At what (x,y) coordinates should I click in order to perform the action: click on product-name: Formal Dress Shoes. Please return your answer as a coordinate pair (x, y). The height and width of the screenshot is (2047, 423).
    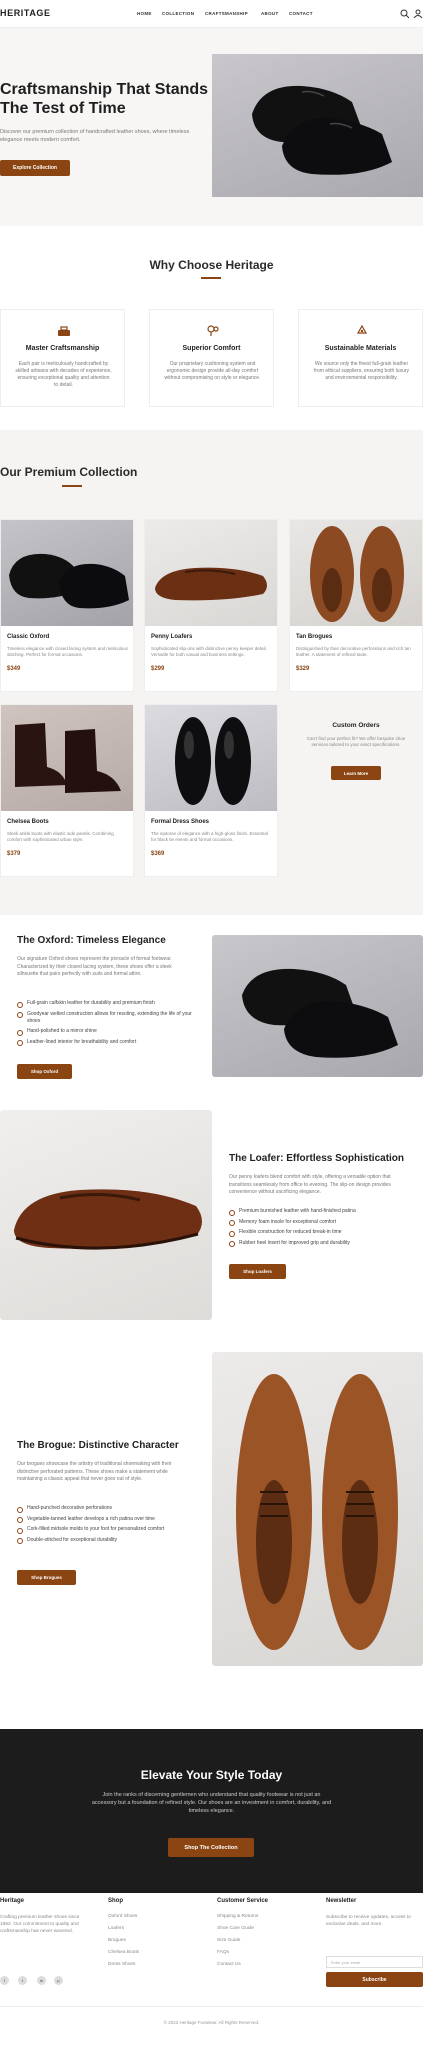
    Looking at the image, I should click on (180, 822).